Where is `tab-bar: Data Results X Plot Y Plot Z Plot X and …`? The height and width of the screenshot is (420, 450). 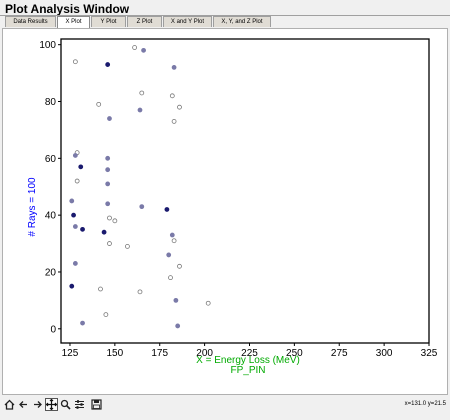 tab-bar: Data Results X Plot Y Plot Z Plot X and … is located at coordinates (138, 22).